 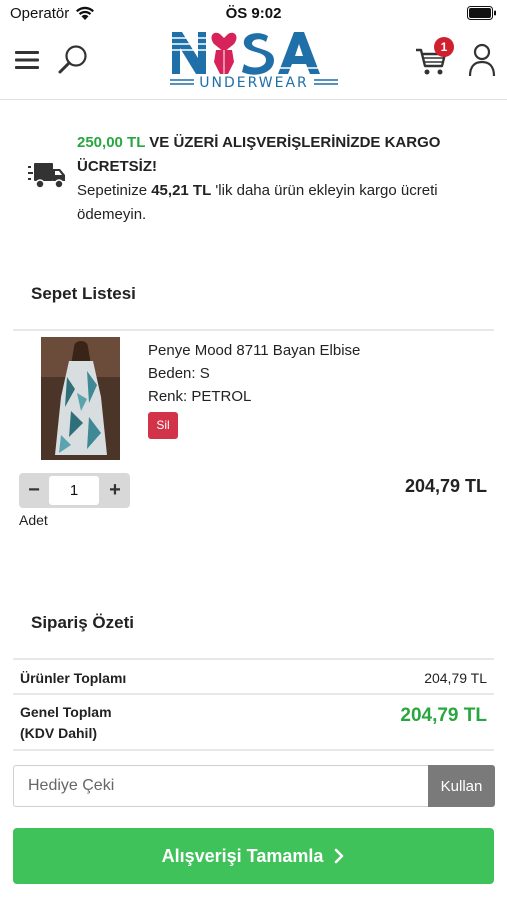 I want to click on product-color: Renk: PETROL, so click(x=200, y=396).